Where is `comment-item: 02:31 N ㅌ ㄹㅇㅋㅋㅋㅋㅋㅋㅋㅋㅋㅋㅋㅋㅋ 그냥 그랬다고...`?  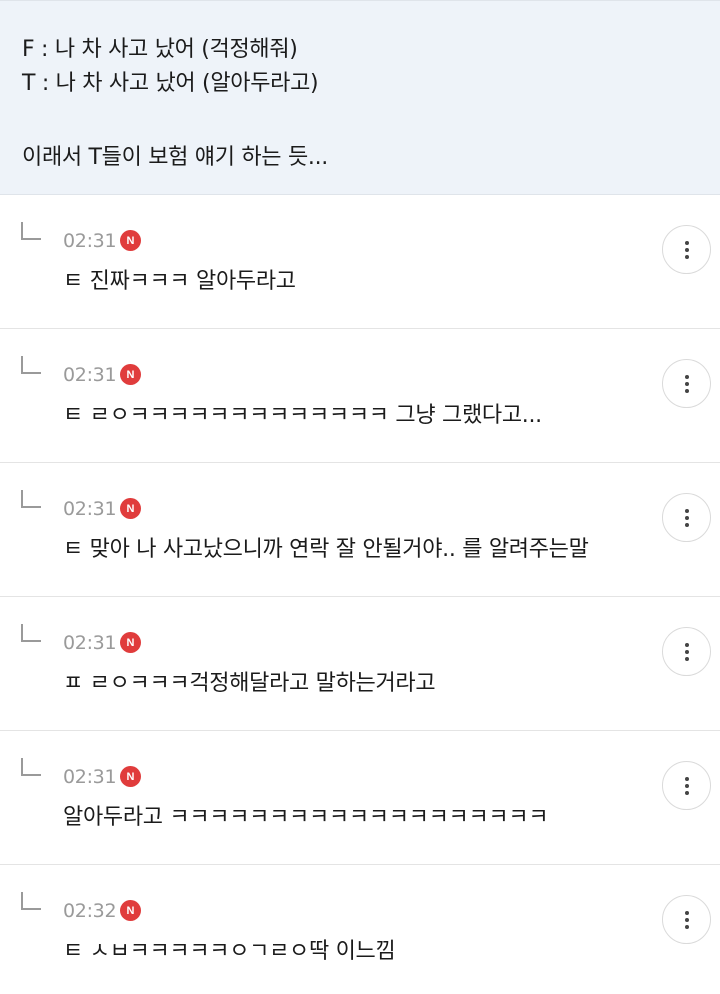 comment-item: 02:31 N ㅌ ㄹㅇㅋㅋㅋㅋㅋㅋㅋㅋㅋㅋㅋㅋㅋ 그냥 그랬다고... is located at coordinates (360, 396).